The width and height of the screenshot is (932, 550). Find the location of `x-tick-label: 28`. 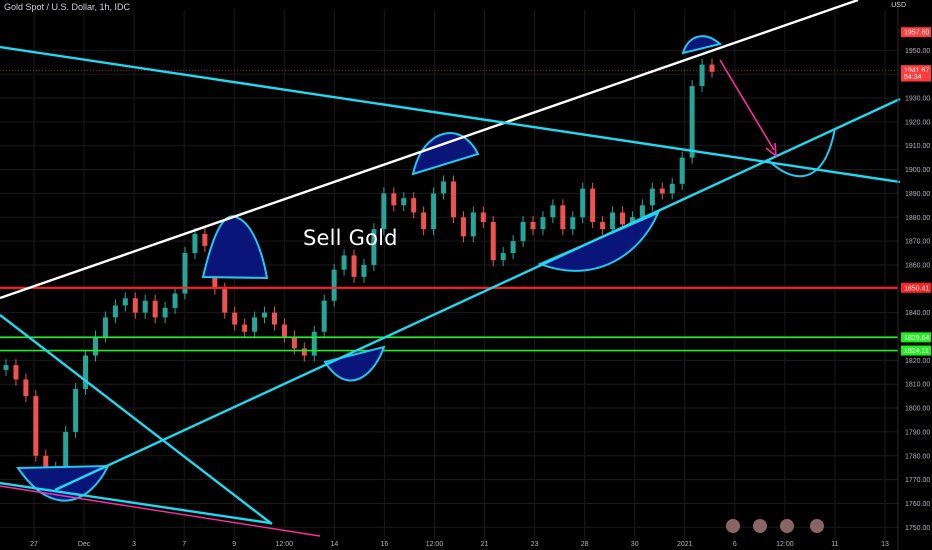

x-tick-label: 28 is located at coordinates (585, 544).